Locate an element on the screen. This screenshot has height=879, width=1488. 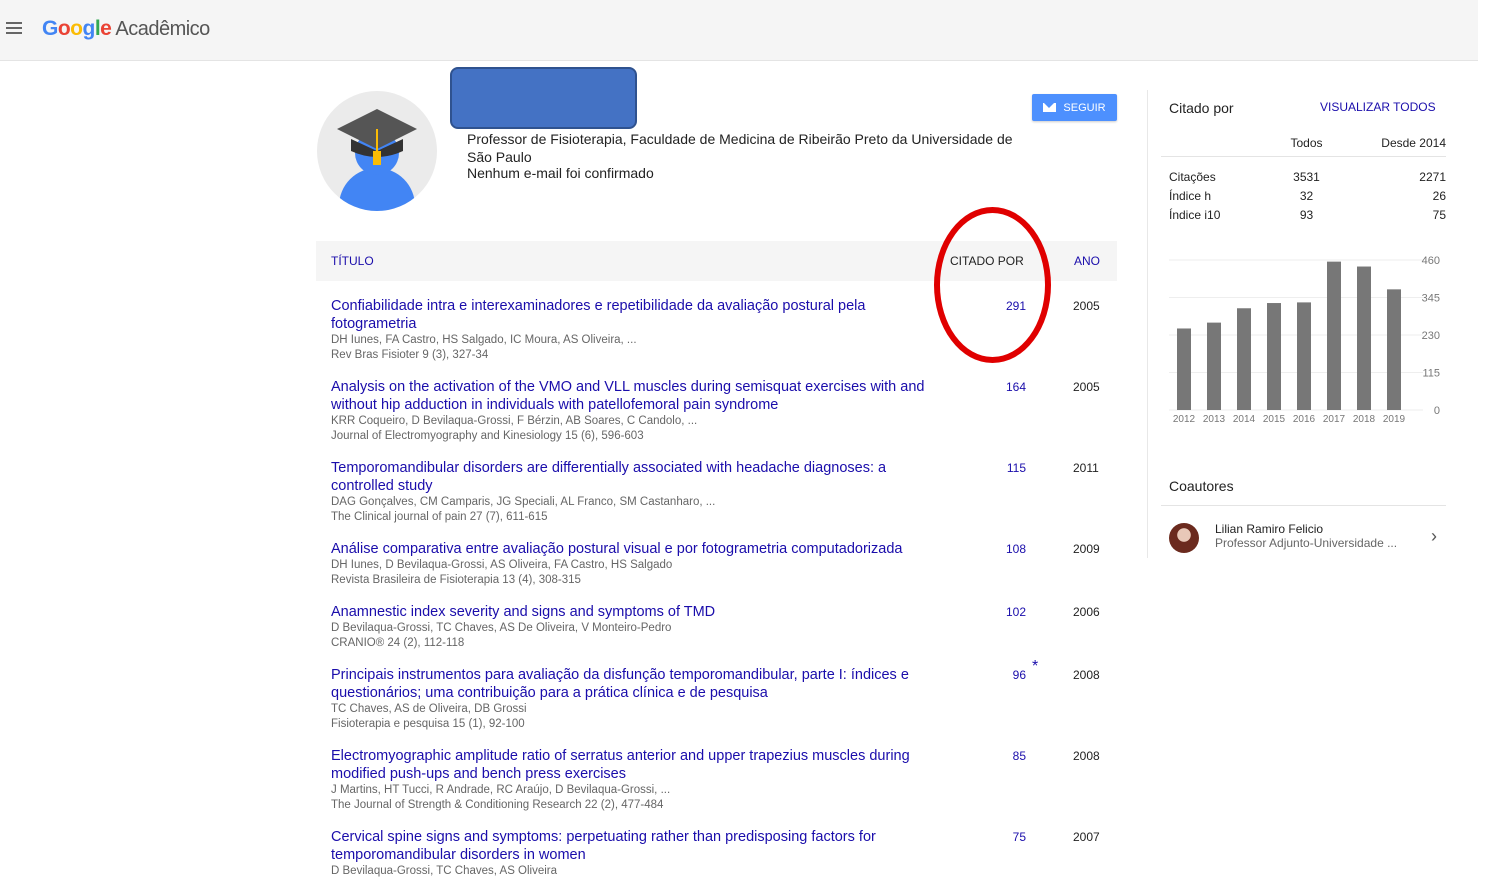
sidebar-divider is located at coordinates (1147, 324).